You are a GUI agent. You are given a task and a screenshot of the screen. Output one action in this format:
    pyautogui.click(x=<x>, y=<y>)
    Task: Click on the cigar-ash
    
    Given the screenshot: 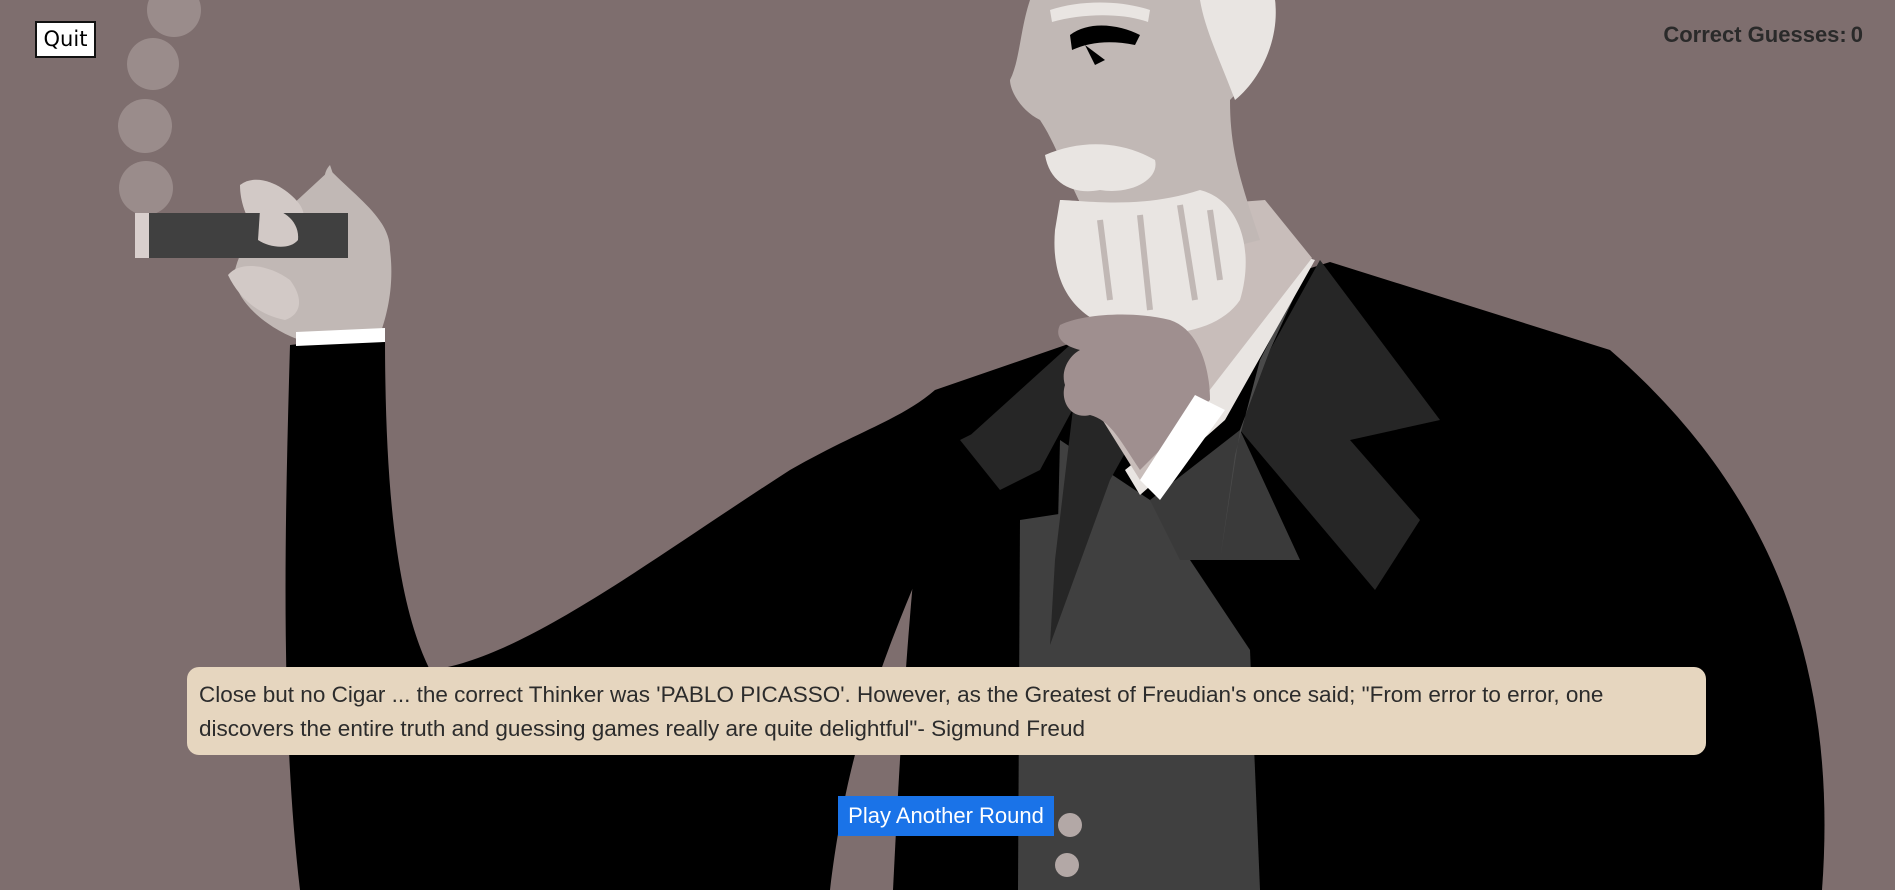 What is the action you would take?
    pyautogui.click(x=142, y=235)
    